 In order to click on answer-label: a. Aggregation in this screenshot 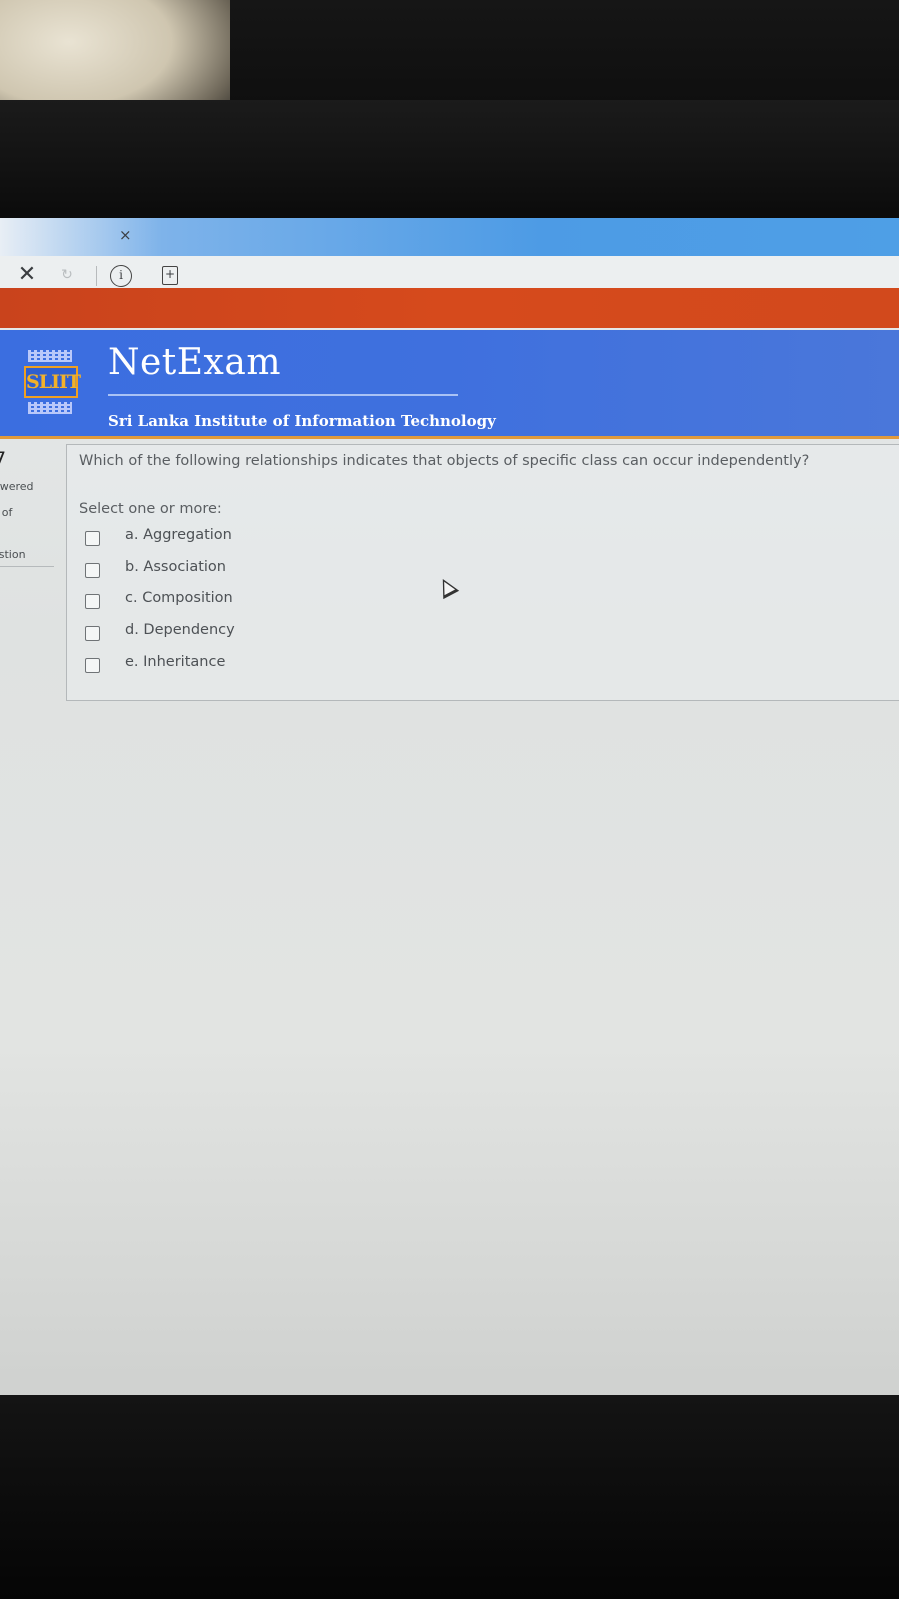, I will do `click(178, 535)`.